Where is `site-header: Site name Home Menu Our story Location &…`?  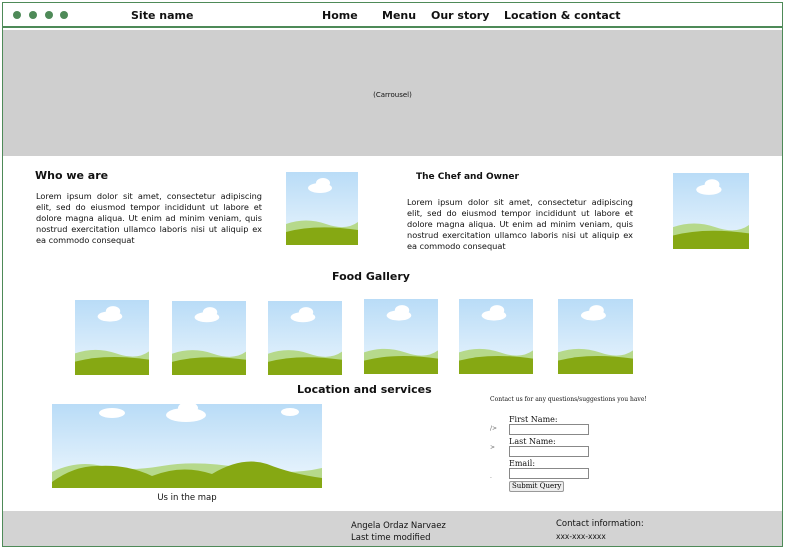
site-header: Site name Home Menu Our story Location &… is located at coordinates (392, 15).